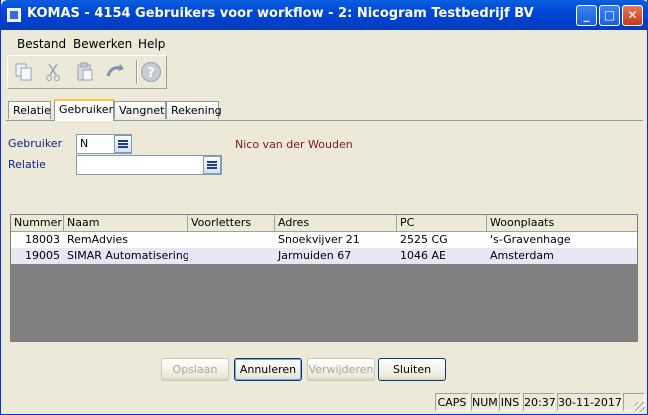 This screenshot has height=415, width=648. I want to click on menu-bewerken: Bewerken, so click(102, 44).